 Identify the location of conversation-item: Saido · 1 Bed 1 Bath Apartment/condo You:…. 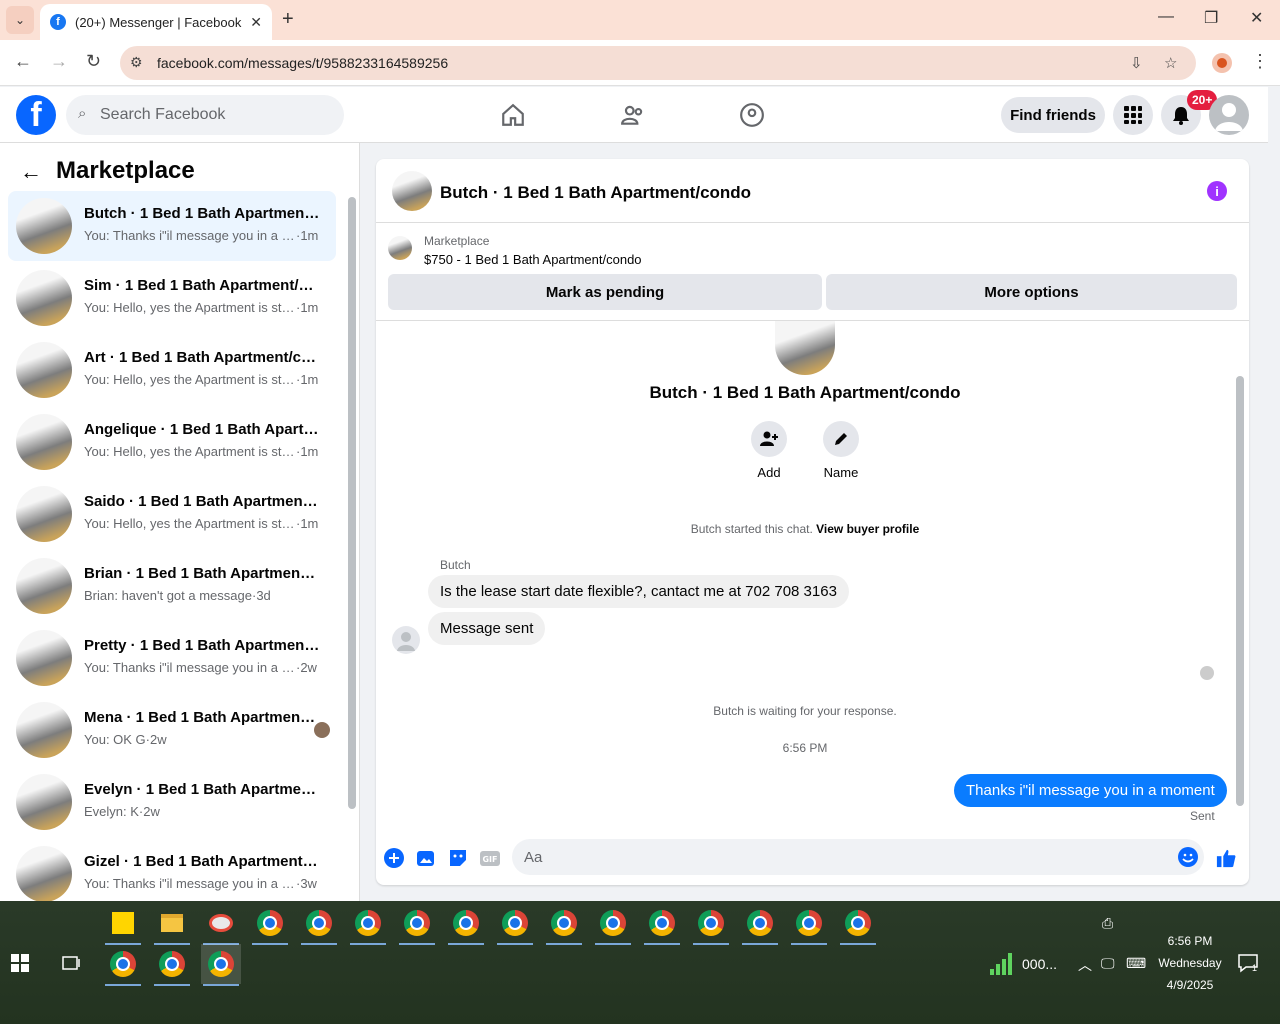
(172, 514).